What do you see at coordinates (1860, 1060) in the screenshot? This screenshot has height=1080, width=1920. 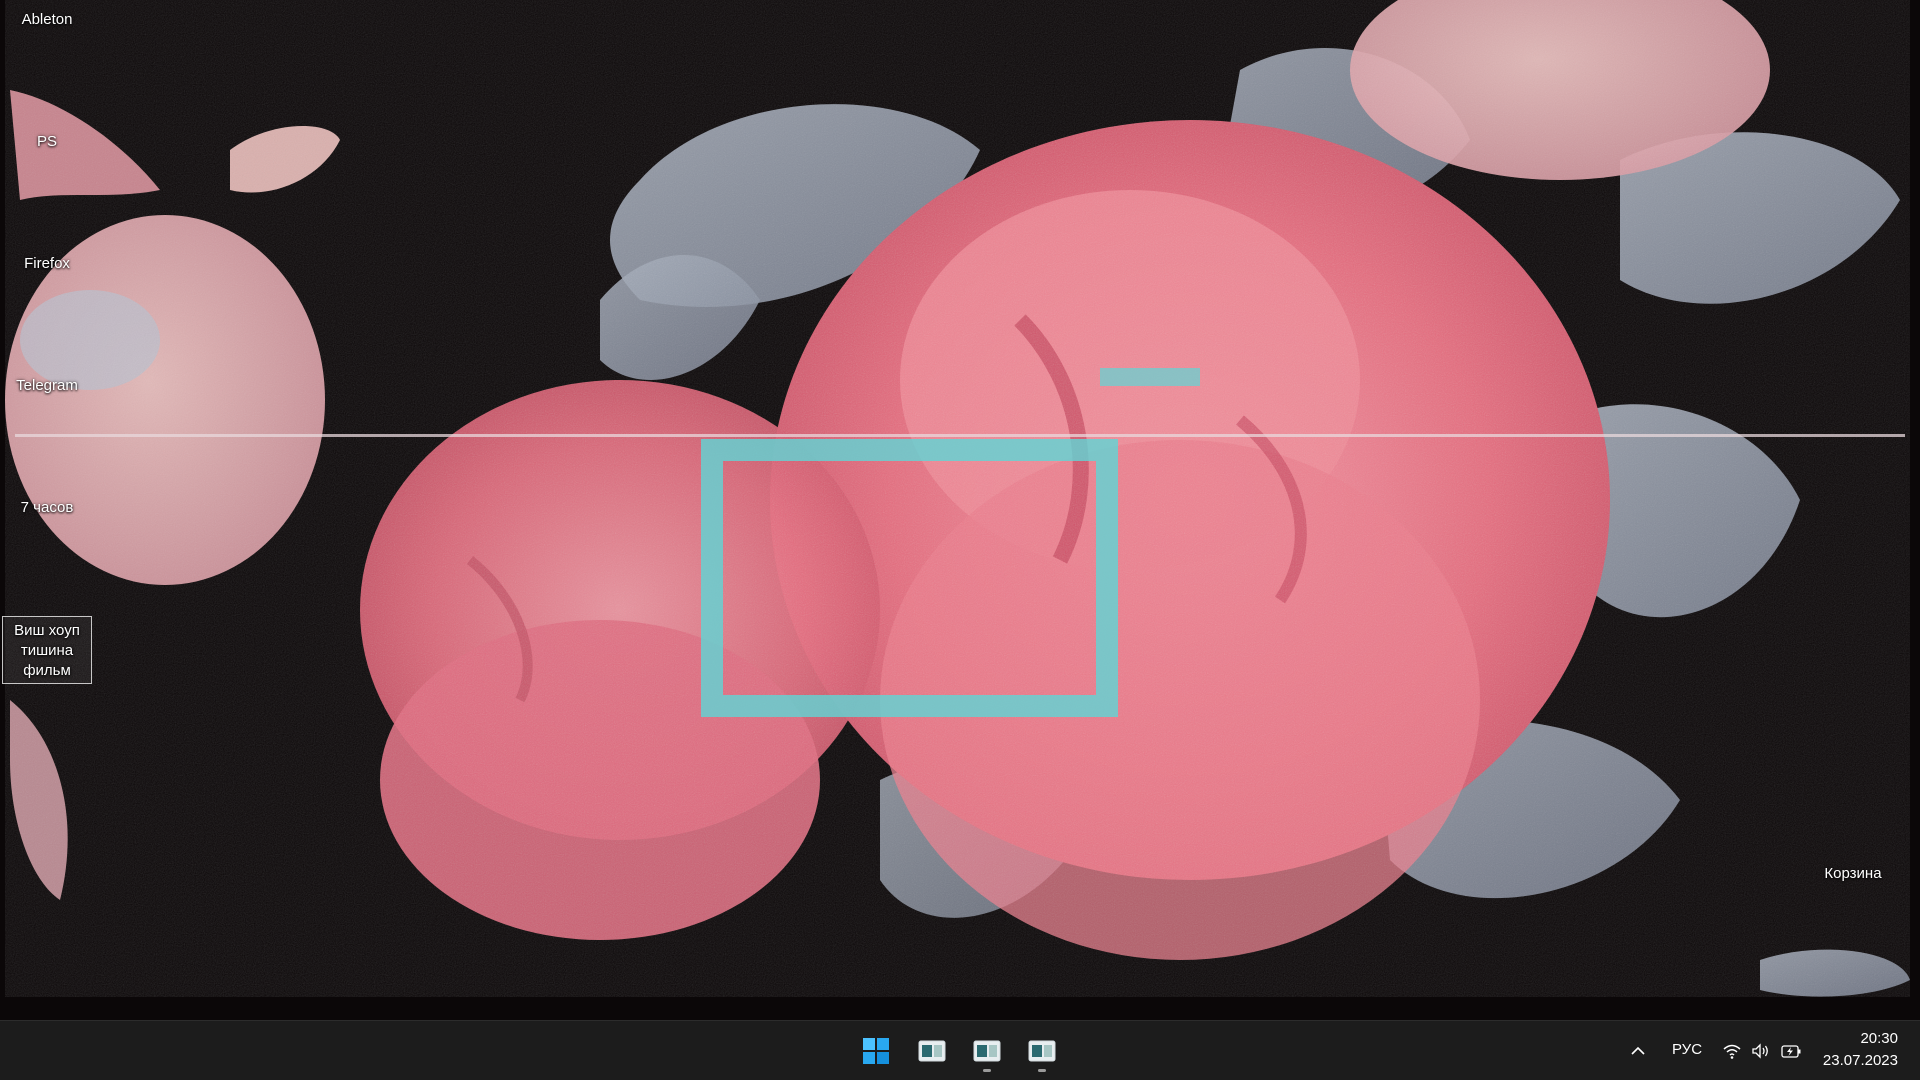 I see `clock-date: 23.07.2023` at bounding box center [1860, 1060].